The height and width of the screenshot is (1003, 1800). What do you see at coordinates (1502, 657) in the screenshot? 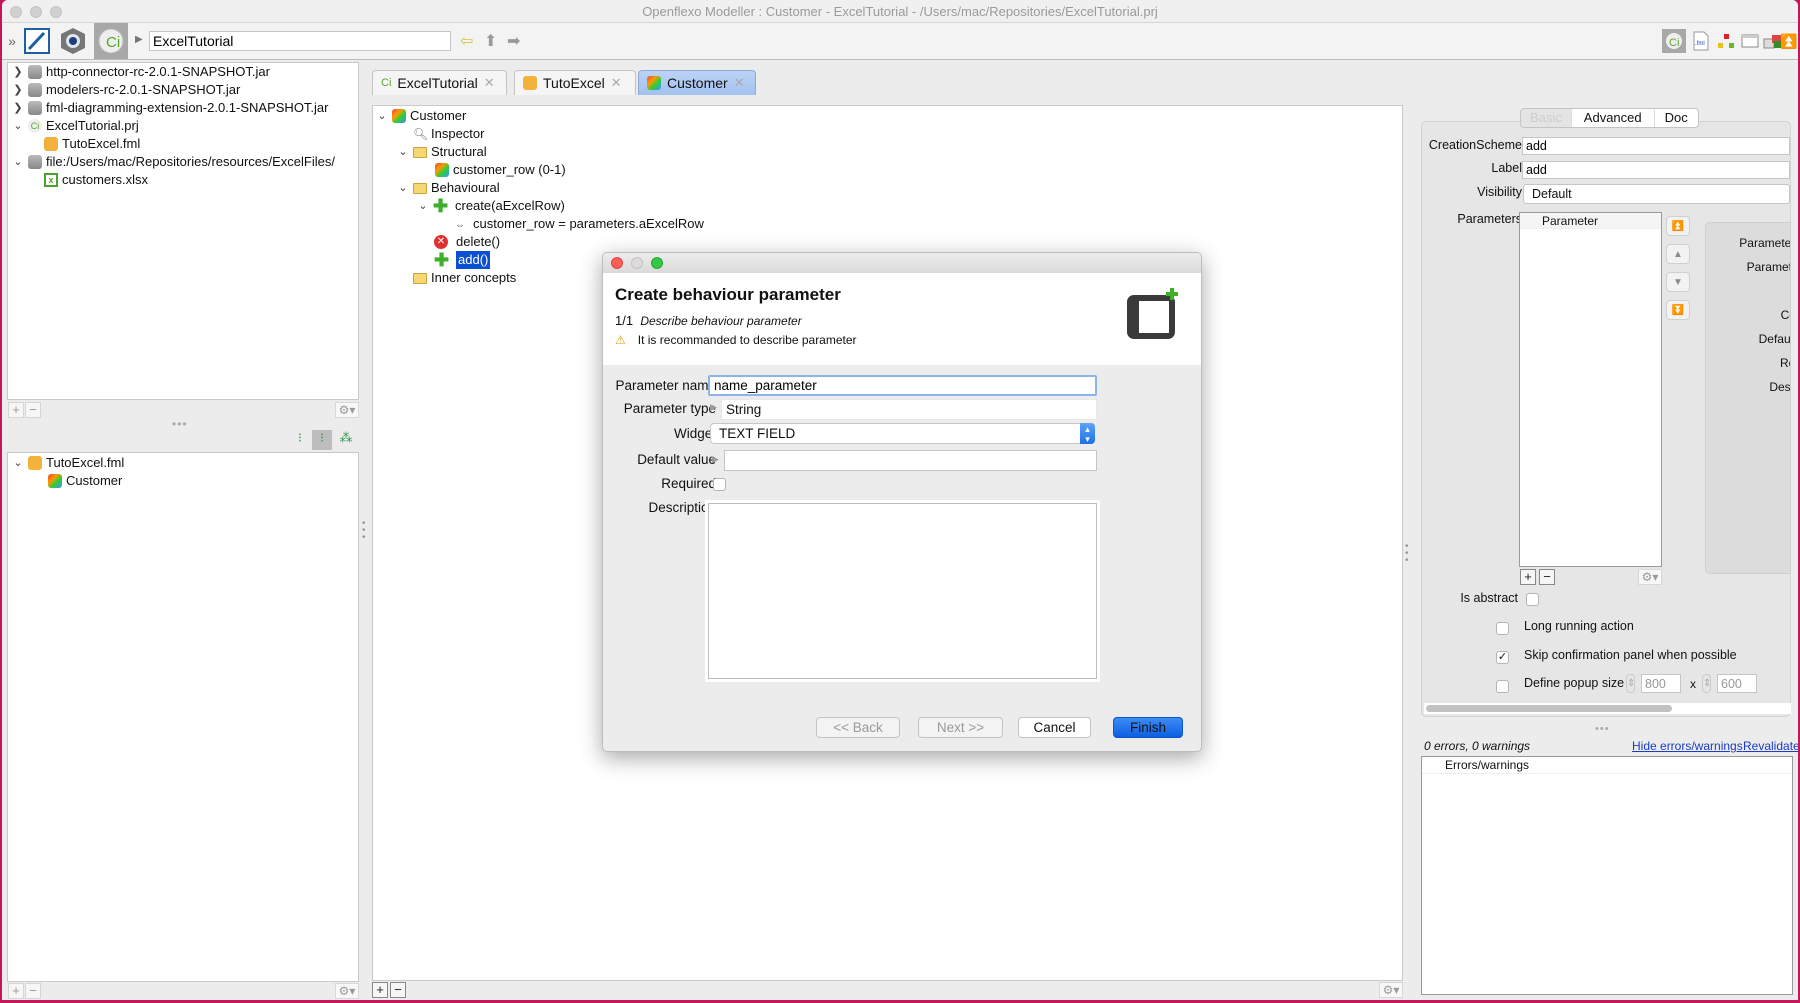
I see `skip-confirmation-checkbox: ✓` at bounding box center [1502, 657].